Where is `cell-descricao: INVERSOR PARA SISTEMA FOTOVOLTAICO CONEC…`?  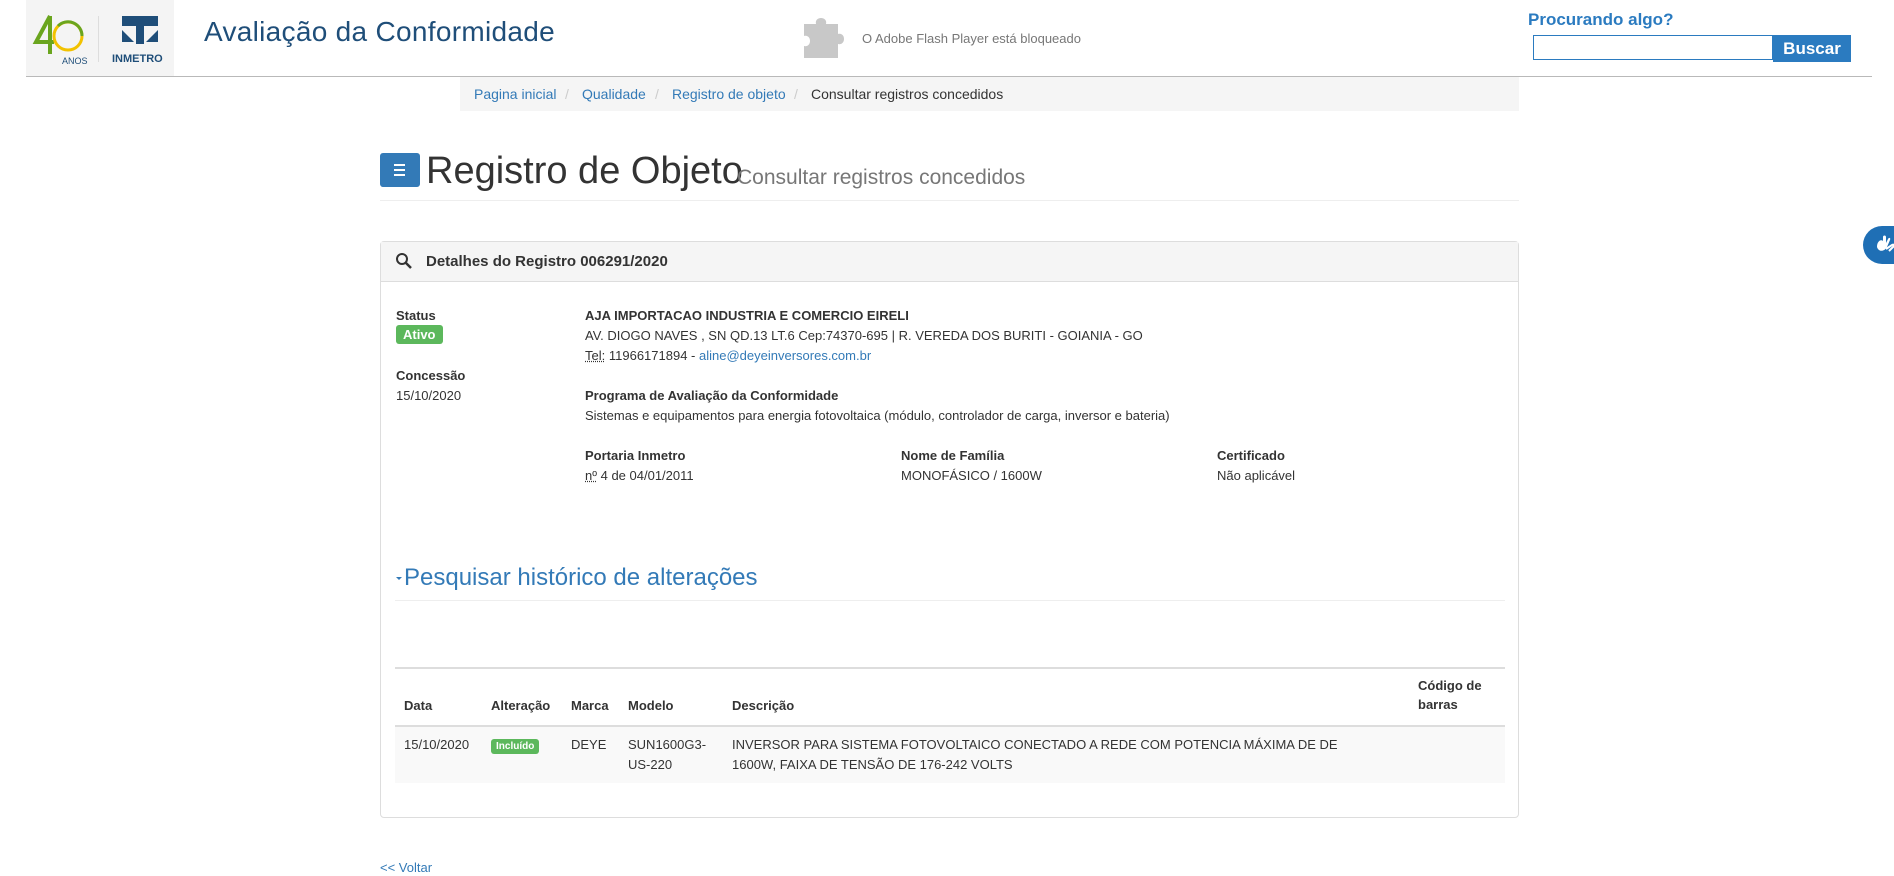
cell-descricao: INVERSOR PARA SISTEMA FOTOVOLTAICO CONEC… is located at coordinates (1035, 755).